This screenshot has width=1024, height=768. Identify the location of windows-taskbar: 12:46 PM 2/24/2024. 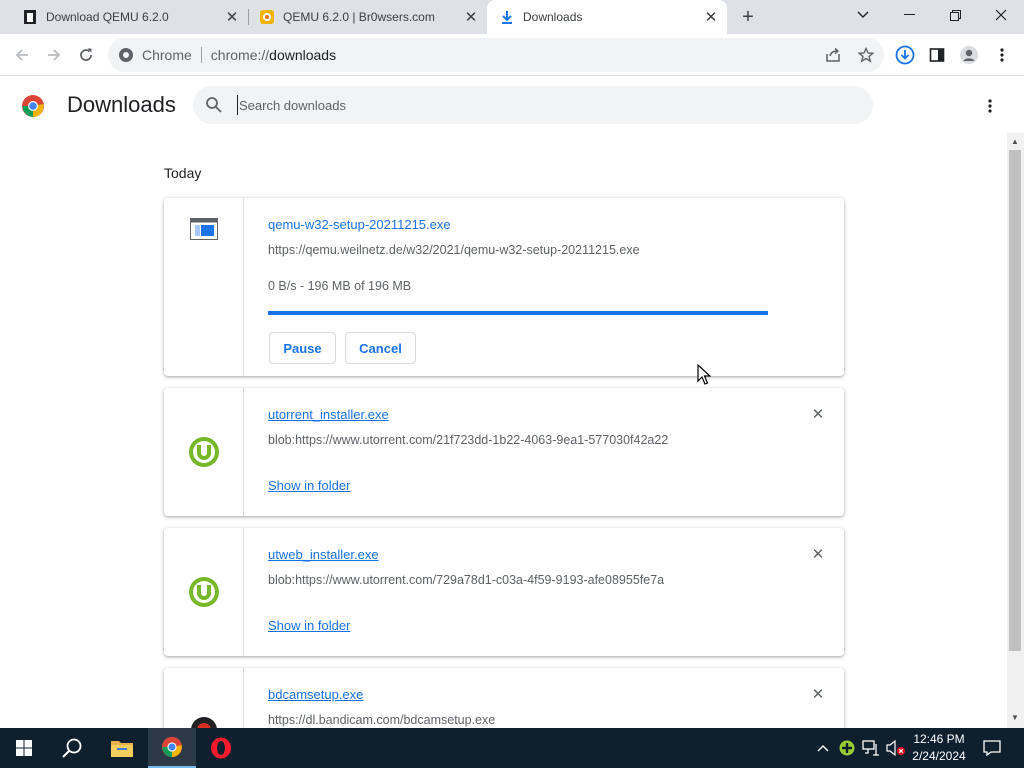
(512, 748).